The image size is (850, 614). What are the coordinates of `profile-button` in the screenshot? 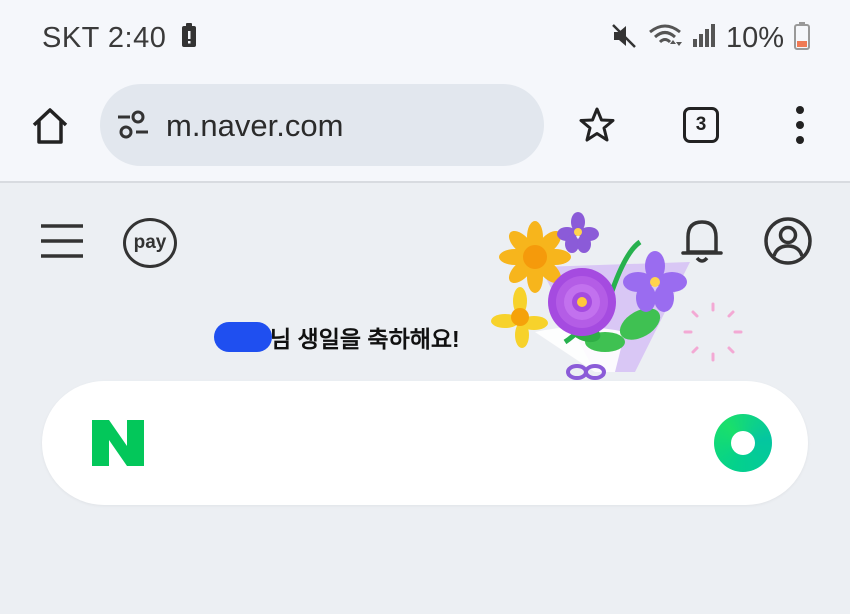 It's located at (788, 243).